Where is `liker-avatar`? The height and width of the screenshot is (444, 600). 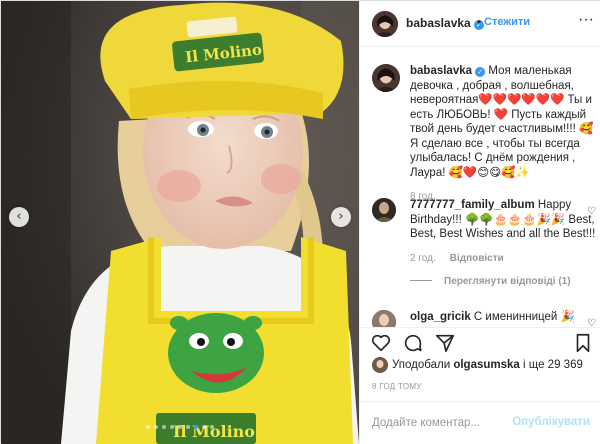 liker-avatar is located at coordinates (380, 365).